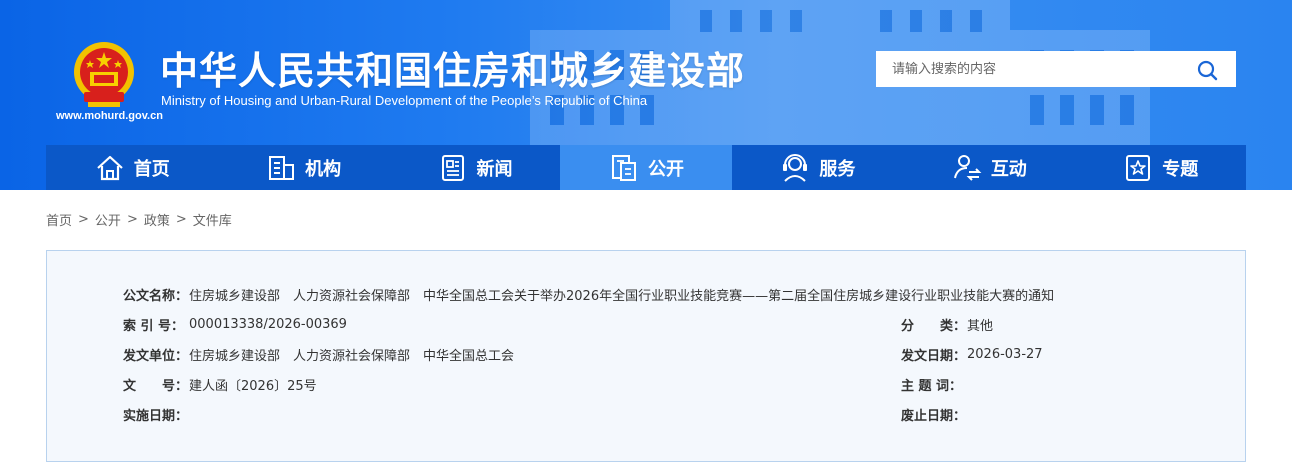  What do you see at coordinates (967, 167) in the screenshot?
I see `interaction-icon` at bounding box center [967, 167].